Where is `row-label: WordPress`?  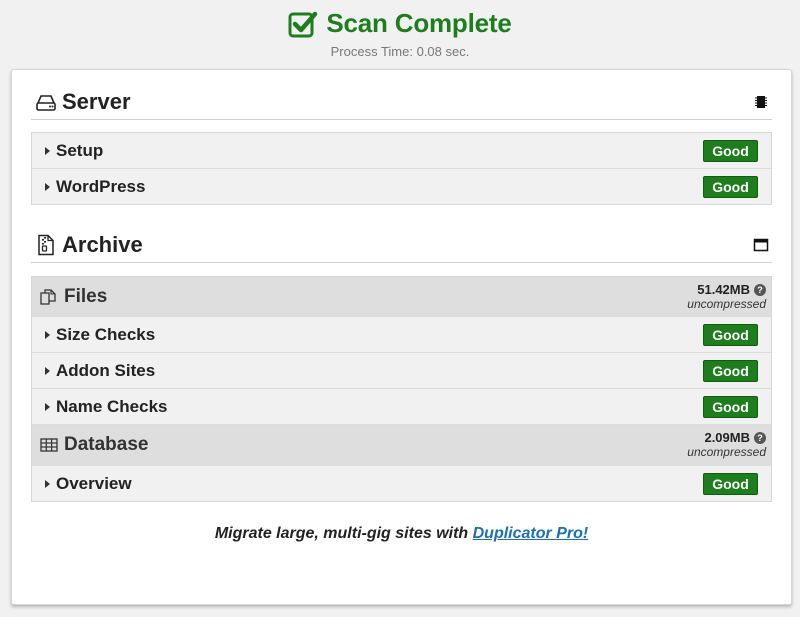 row-label: WordPress is located at coordinates (101, 186).